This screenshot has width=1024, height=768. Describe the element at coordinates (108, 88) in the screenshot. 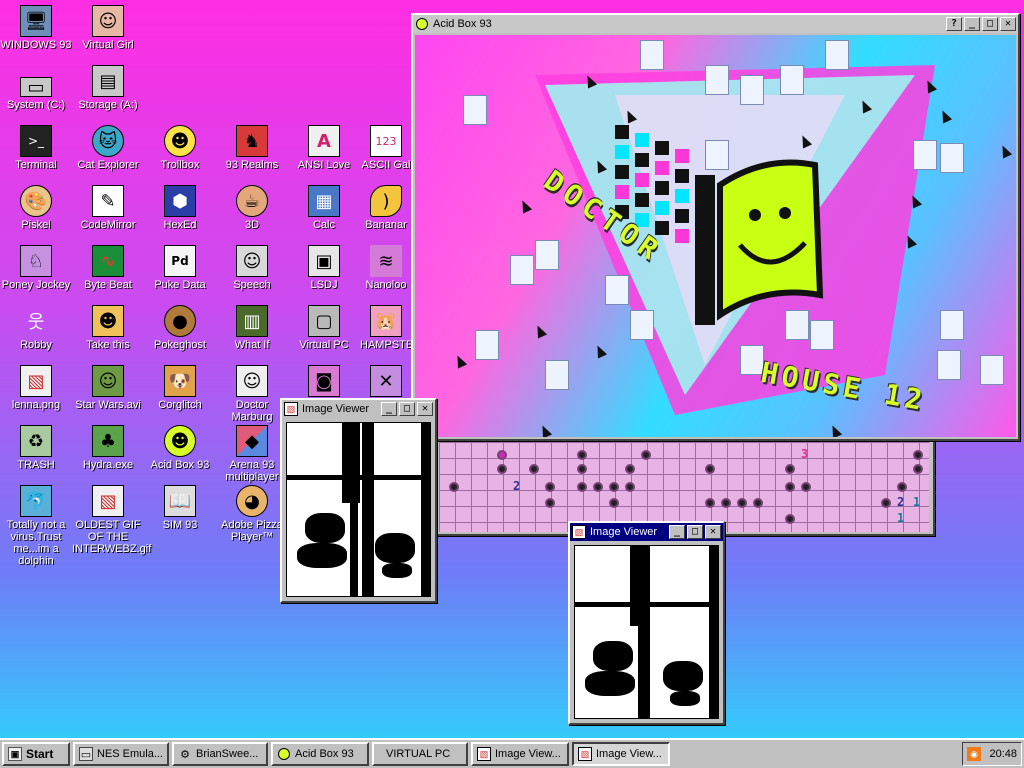

I see `desktop-icon-storage-a: ▤ Storage (A:)` at that location.